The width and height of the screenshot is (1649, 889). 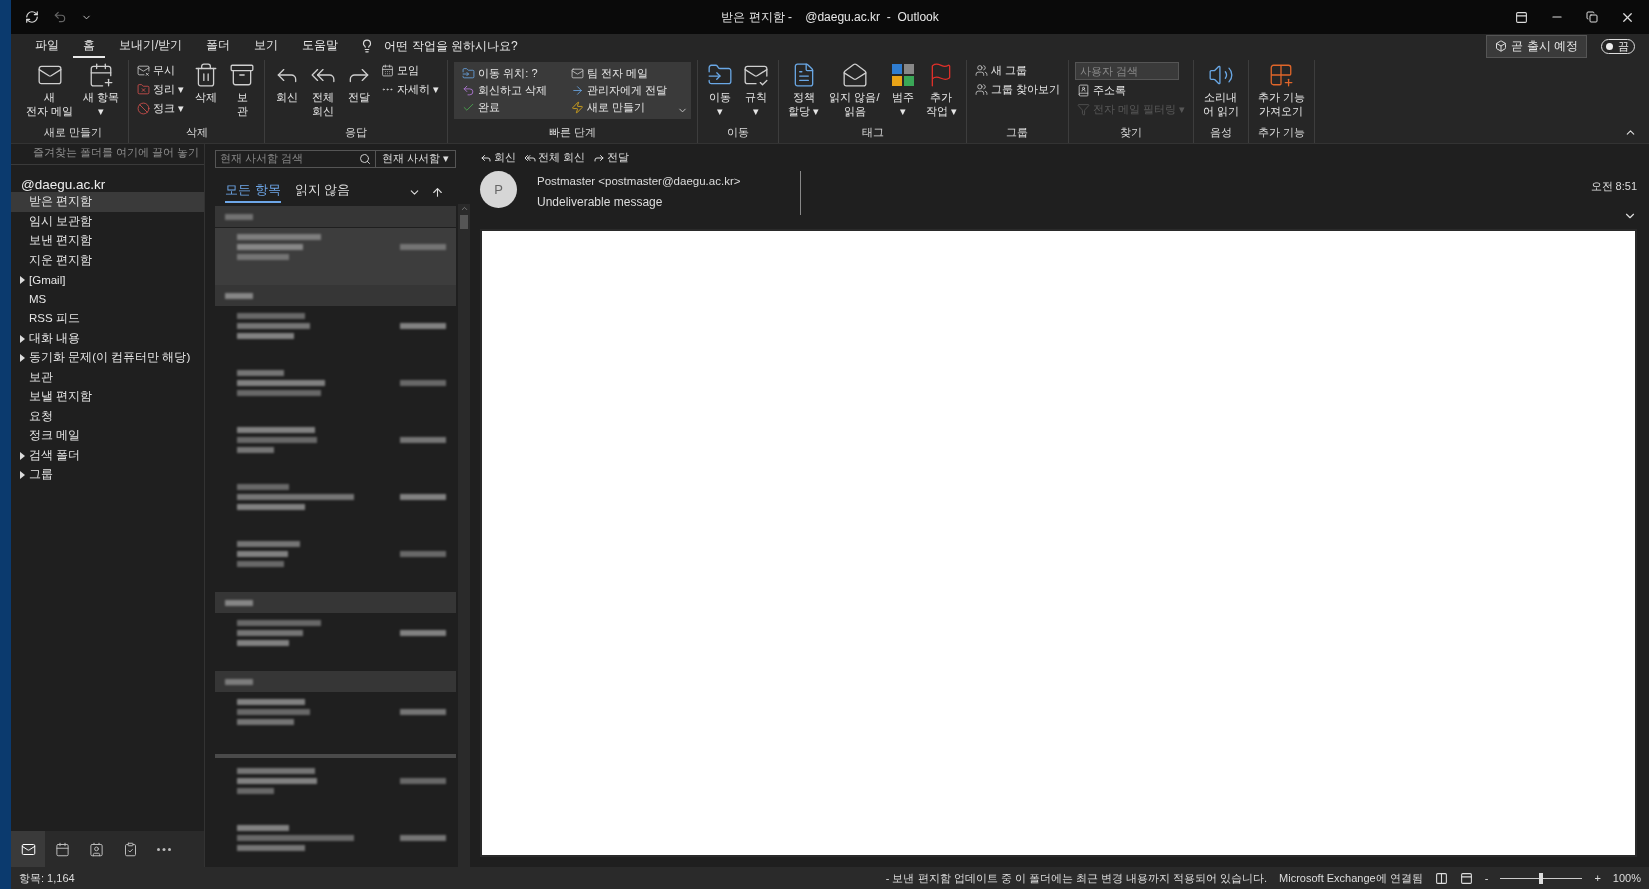 I want to click on ribbon-button: 범주 ▾, so click(x=902, y=90).